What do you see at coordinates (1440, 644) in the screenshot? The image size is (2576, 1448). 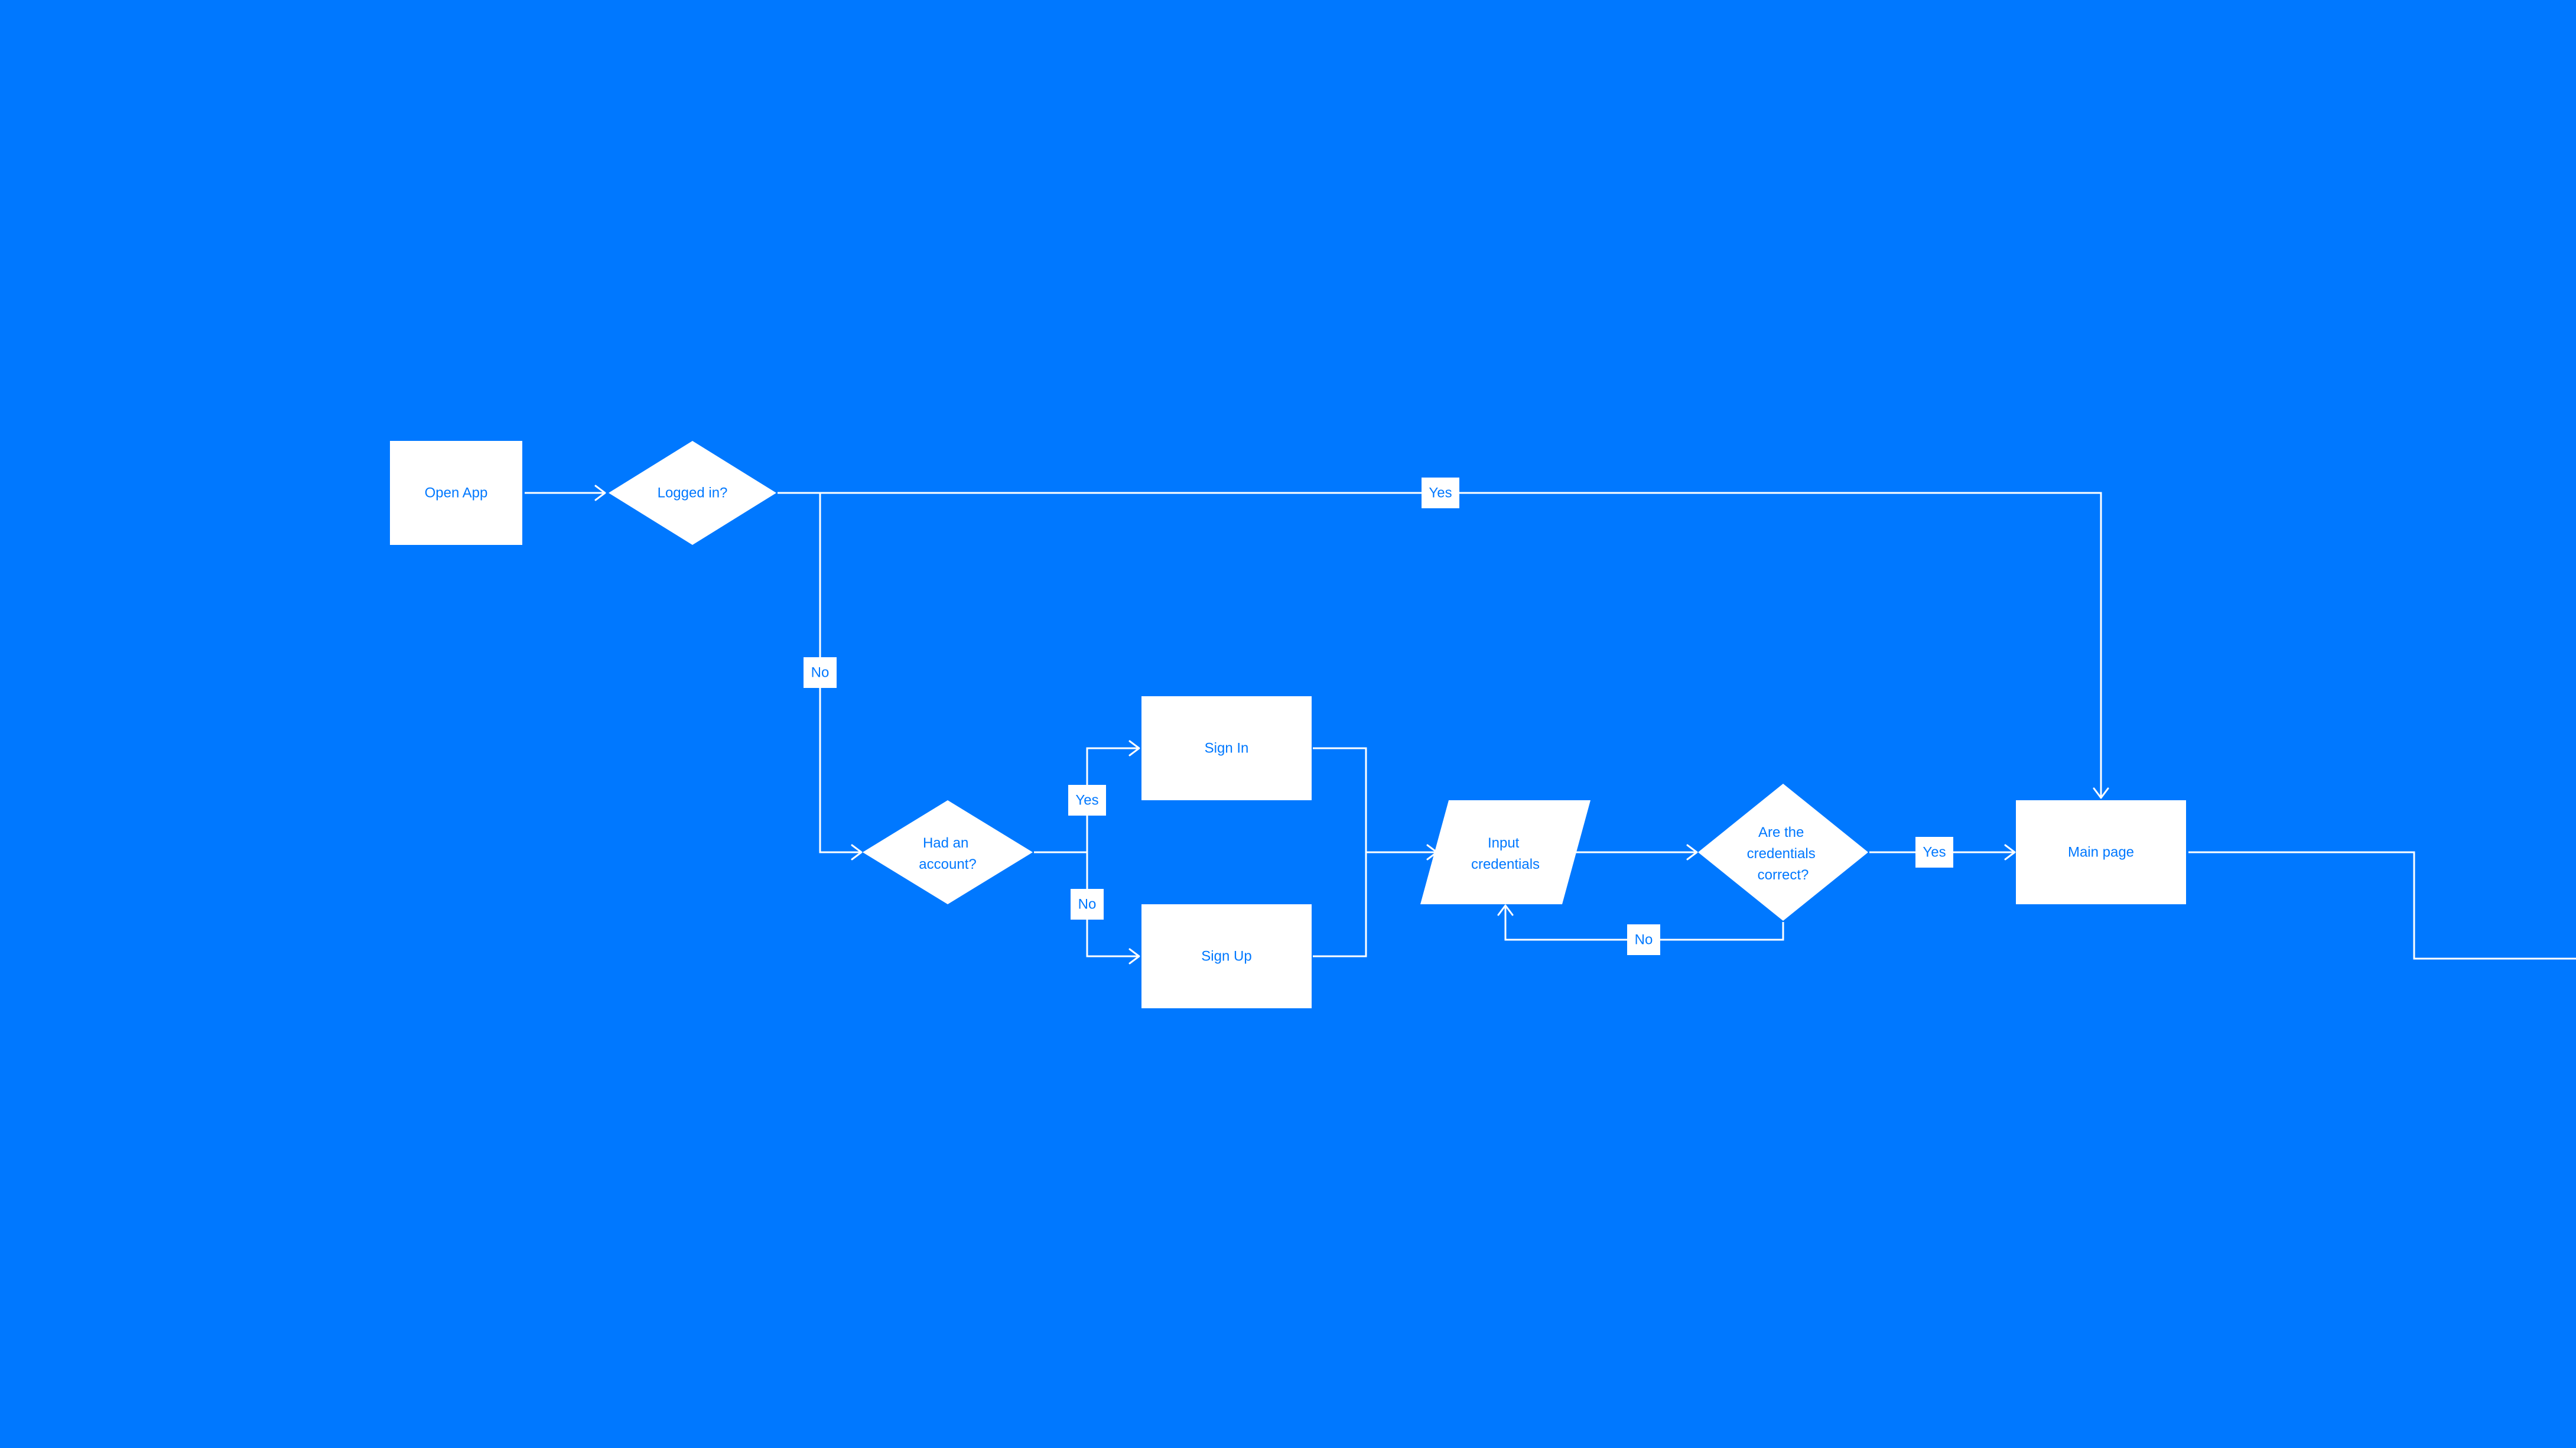 I see `edge-logged-in-yes-to-main-page` at bounding box center [1440, 644].